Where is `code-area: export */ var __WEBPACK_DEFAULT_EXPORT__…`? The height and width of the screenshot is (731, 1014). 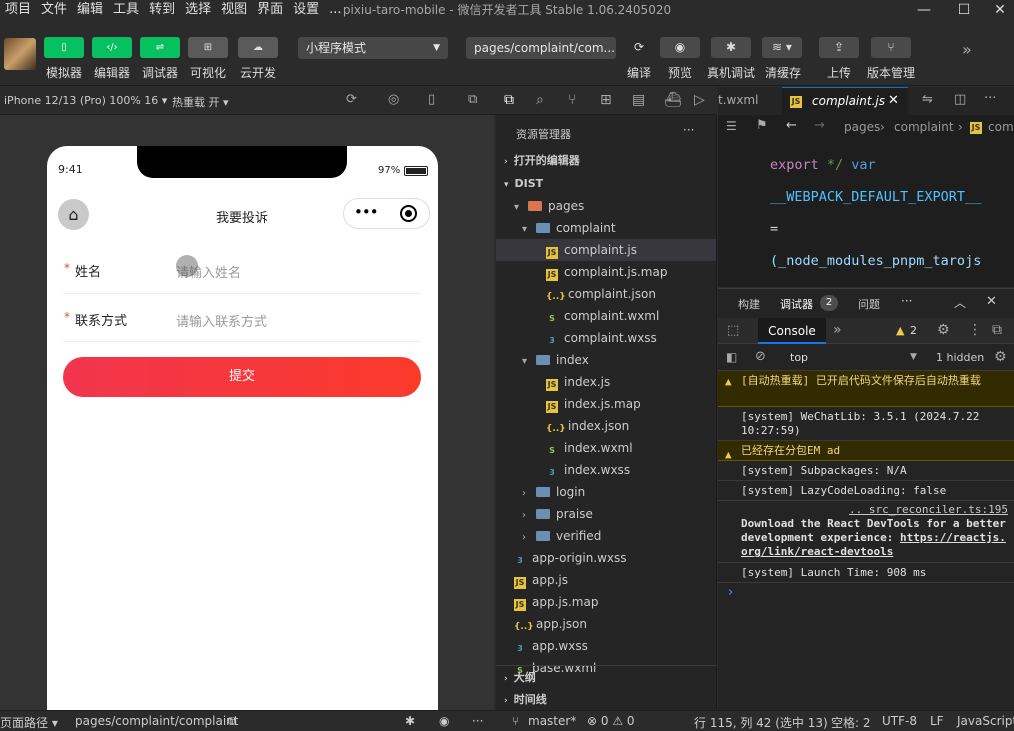 code-area: export */ var __WEBPACK_DEFAULT_EXPORT__… is located at coordinates (866, 213).